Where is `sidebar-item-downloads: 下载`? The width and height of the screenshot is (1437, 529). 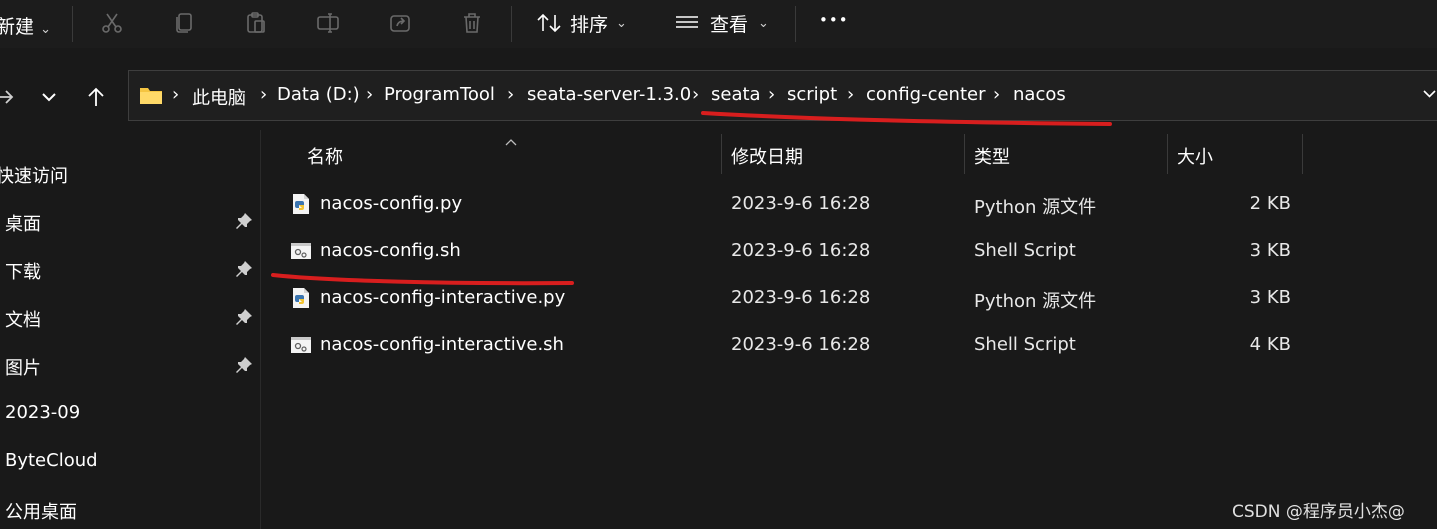
sidebar-item-downloads: 下载 is located at coordinates (23, 271).